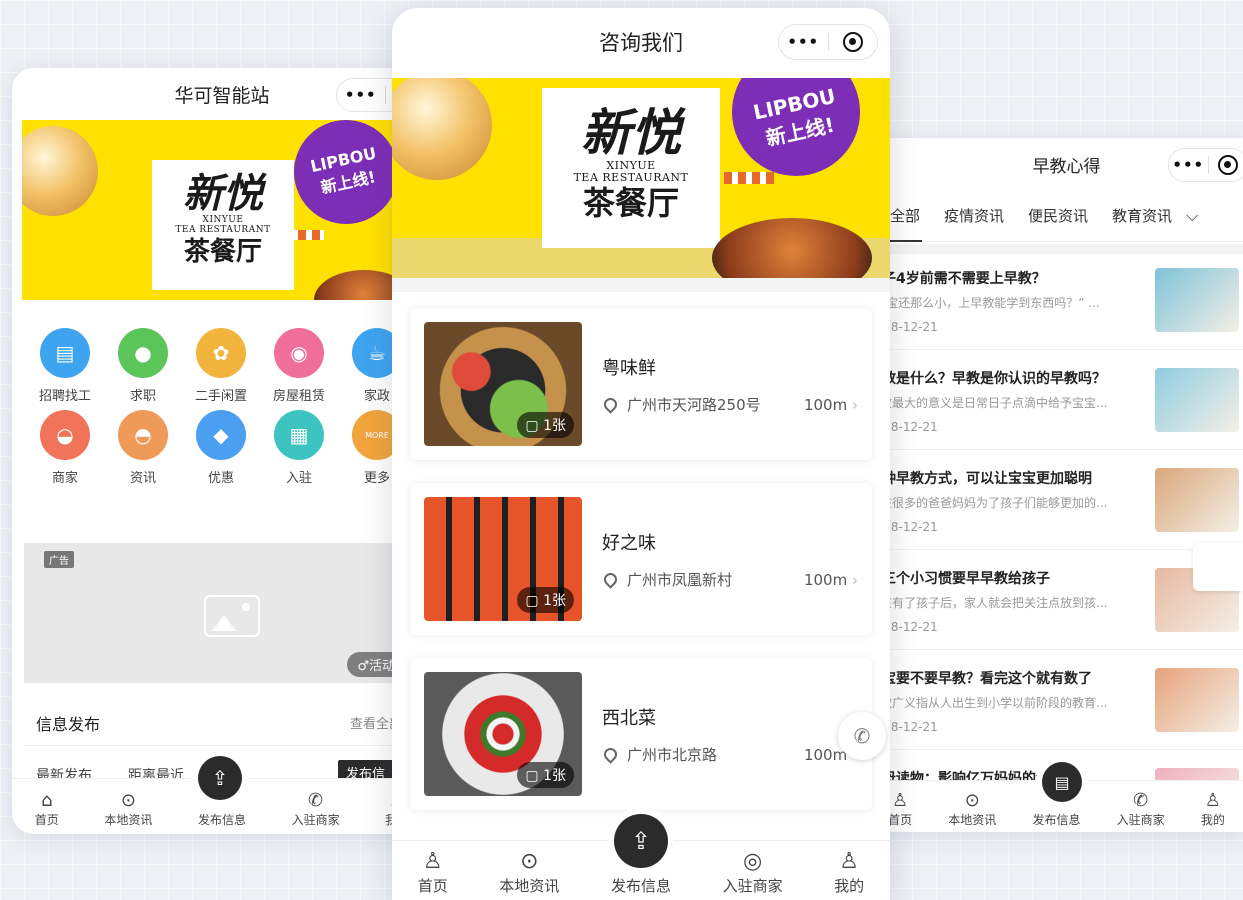 This screenshot has height=900, width=1243. I want to click on left-tab-local-news: ⊙ 本地资讯, so click(128, 809).